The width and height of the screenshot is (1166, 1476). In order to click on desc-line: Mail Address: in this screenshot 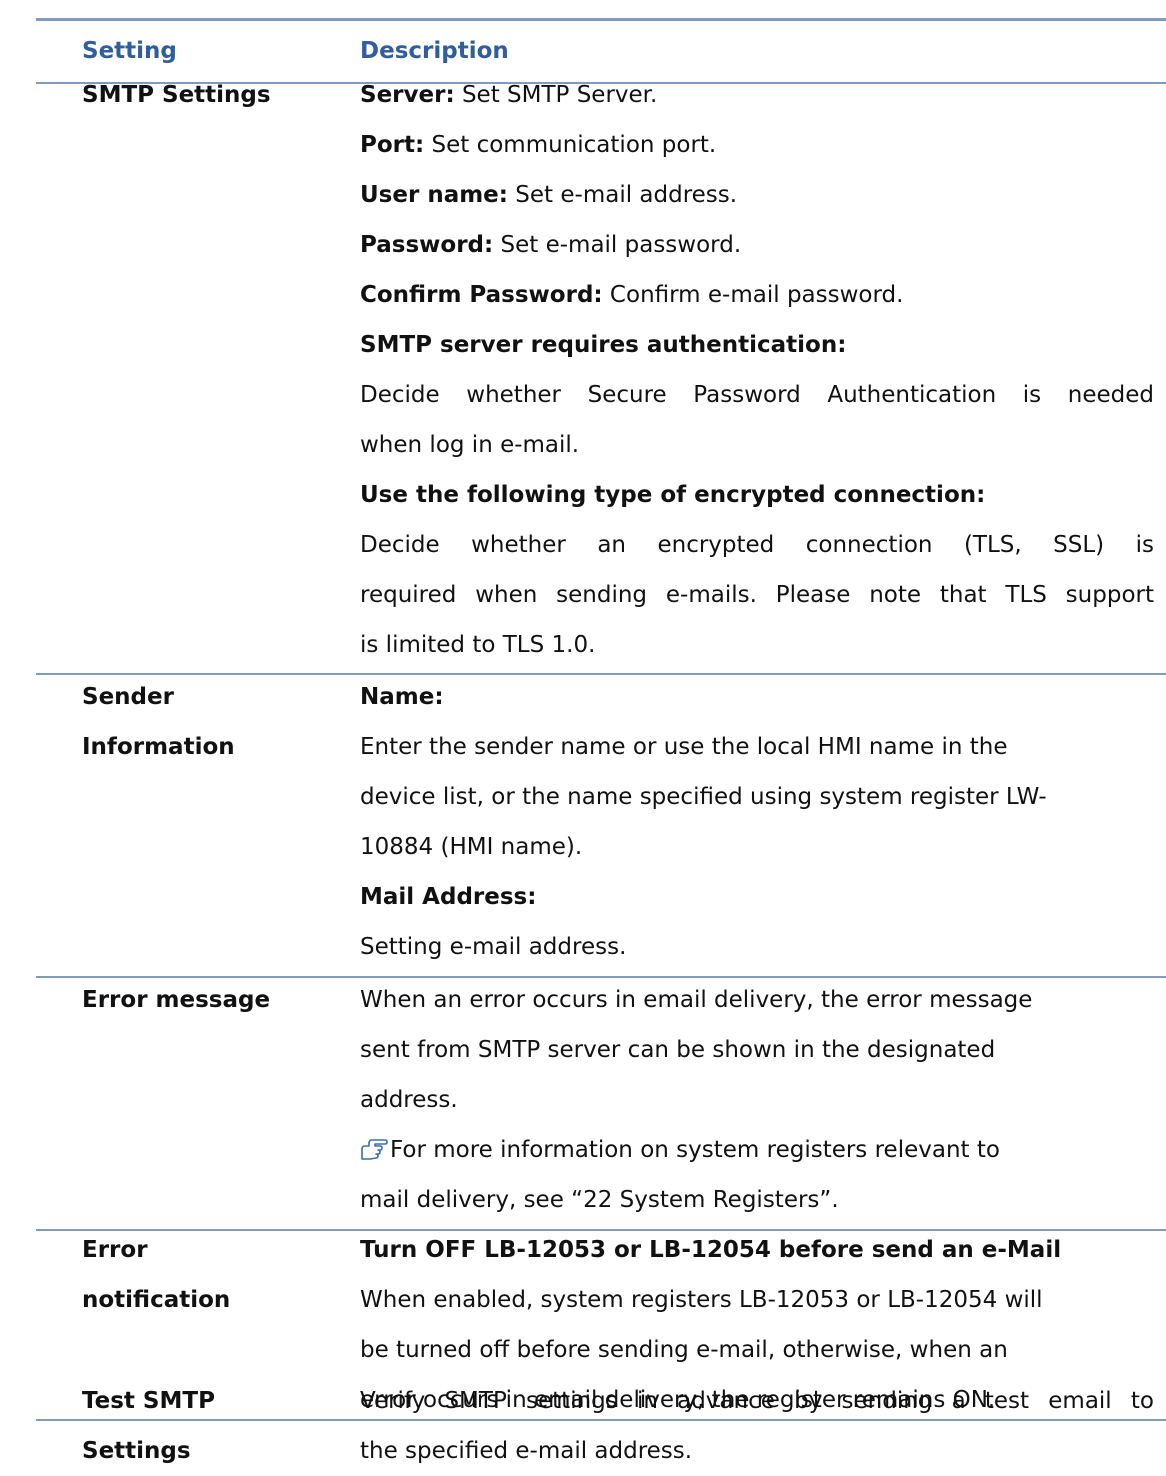, I will do `click(448, 897)`.